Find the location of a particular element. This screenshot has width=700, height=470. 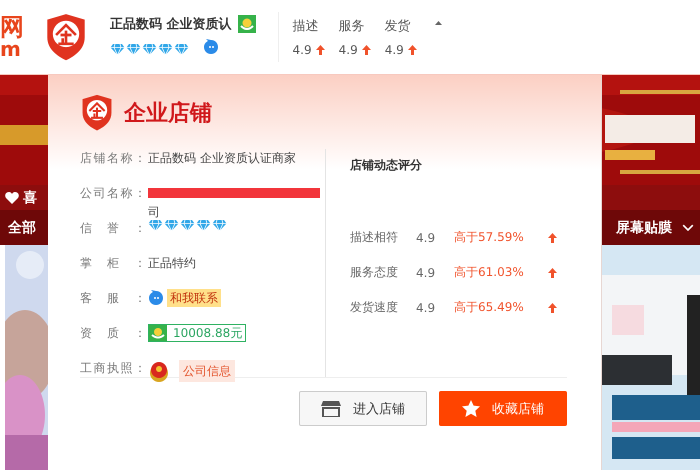

favorite-link: 喜 is located at coordinates (30, 197).